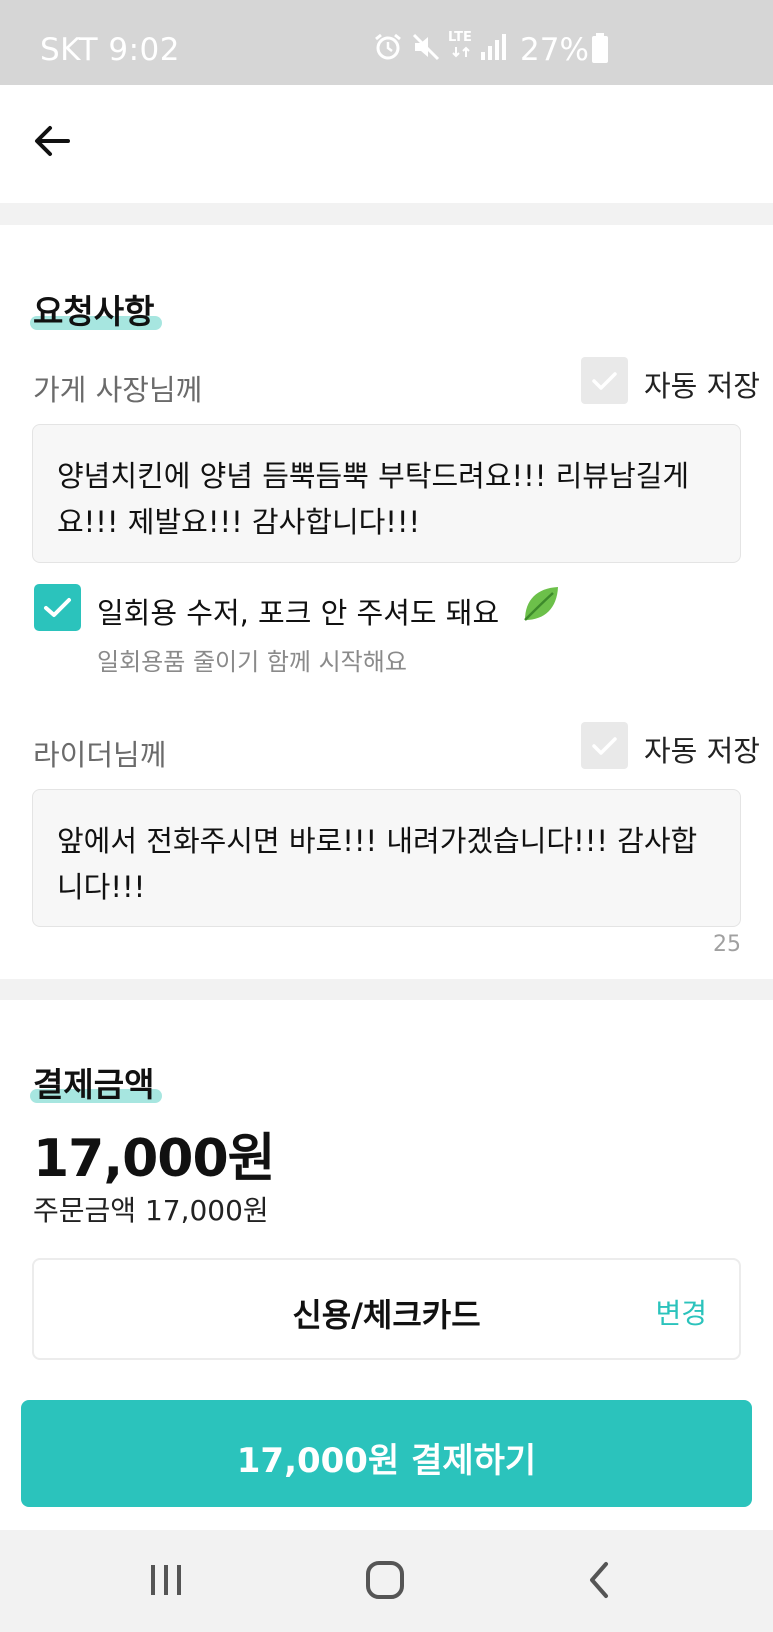 The width and height of the screenshot is (773, 1632). What do you see at coordinates (600, 48) in the screenshot?
I see `battery-icon` at bounding box center [600, 48].